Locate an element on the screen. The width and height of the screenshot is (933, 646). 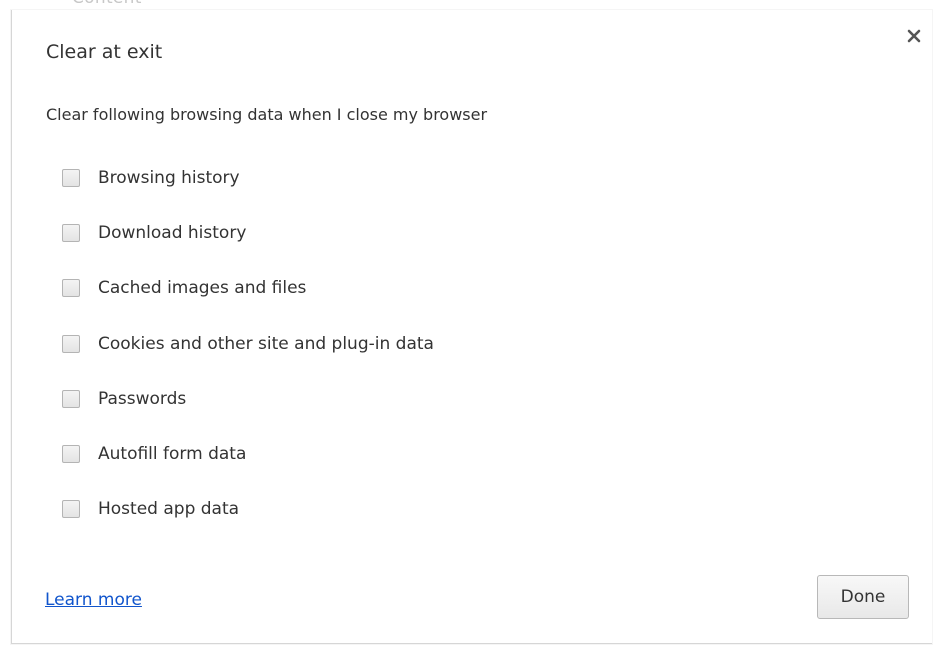
option-label: Browsing history is located at coordinates (169, 177).